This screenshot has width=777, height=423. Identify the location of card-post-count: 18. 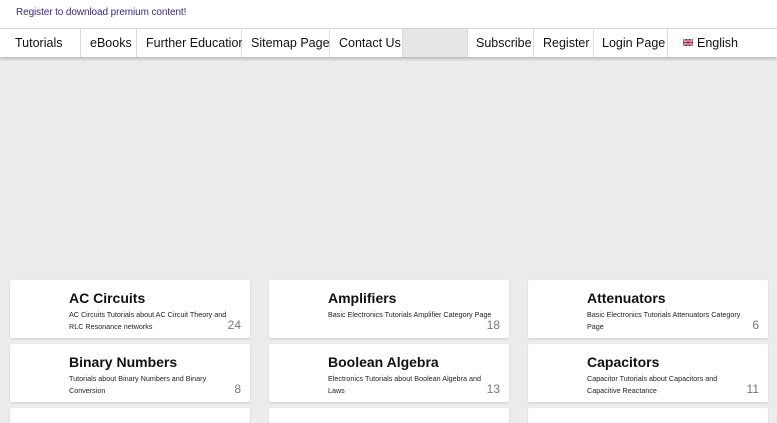
(493, 325).